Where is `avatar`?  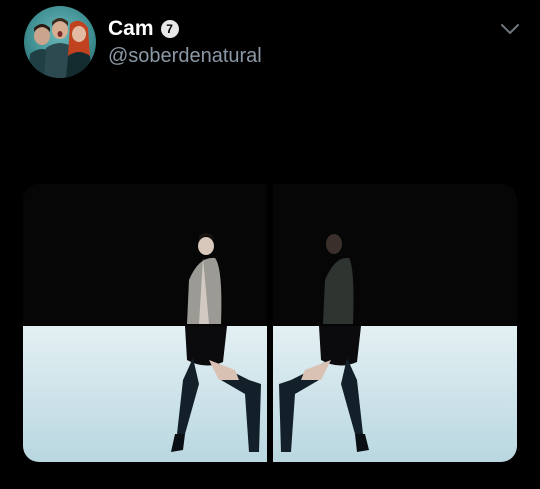
avatar is located at coordinates (60, 42).